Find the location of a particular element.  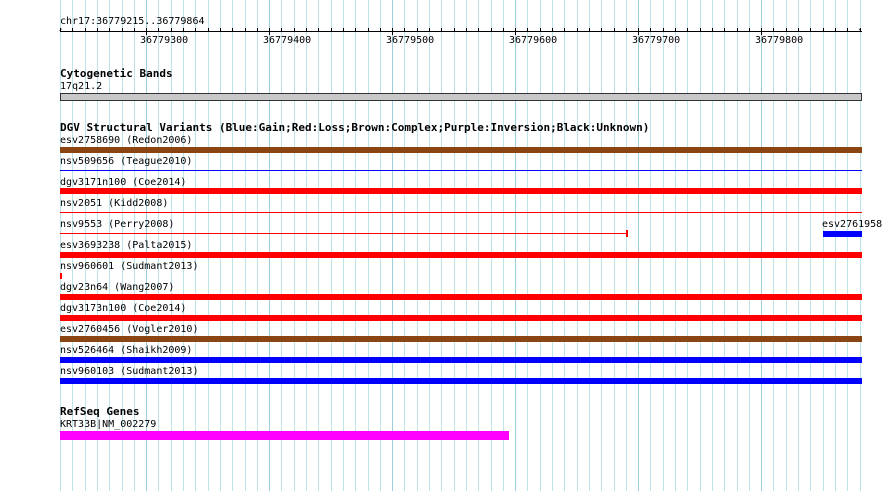

variant-end-marker is located at coordinates (627, 233).